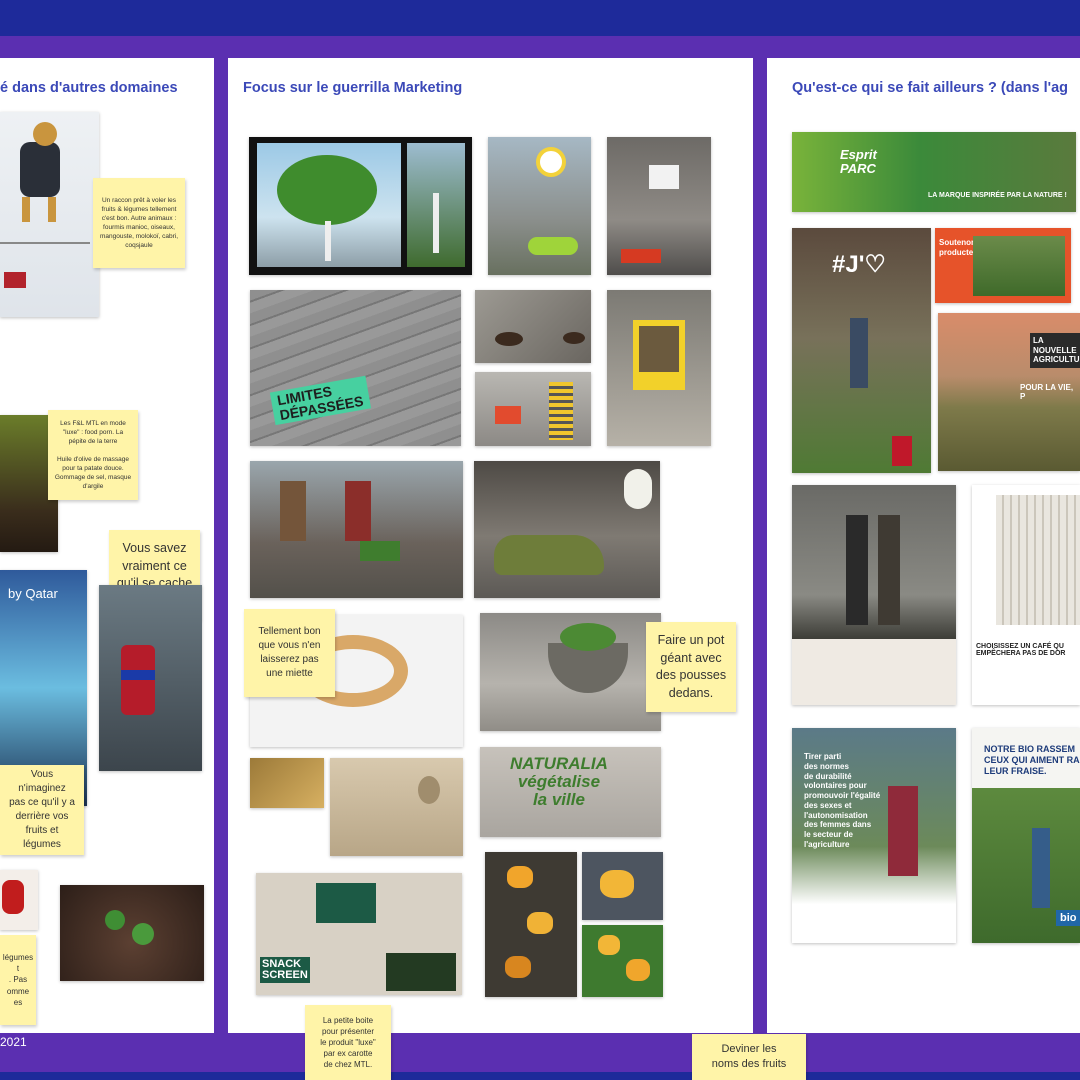  What do you see at coordinates (622, 961) in the screenshot?
I see `leaf-grass-image` at bounding box center [622, 961].